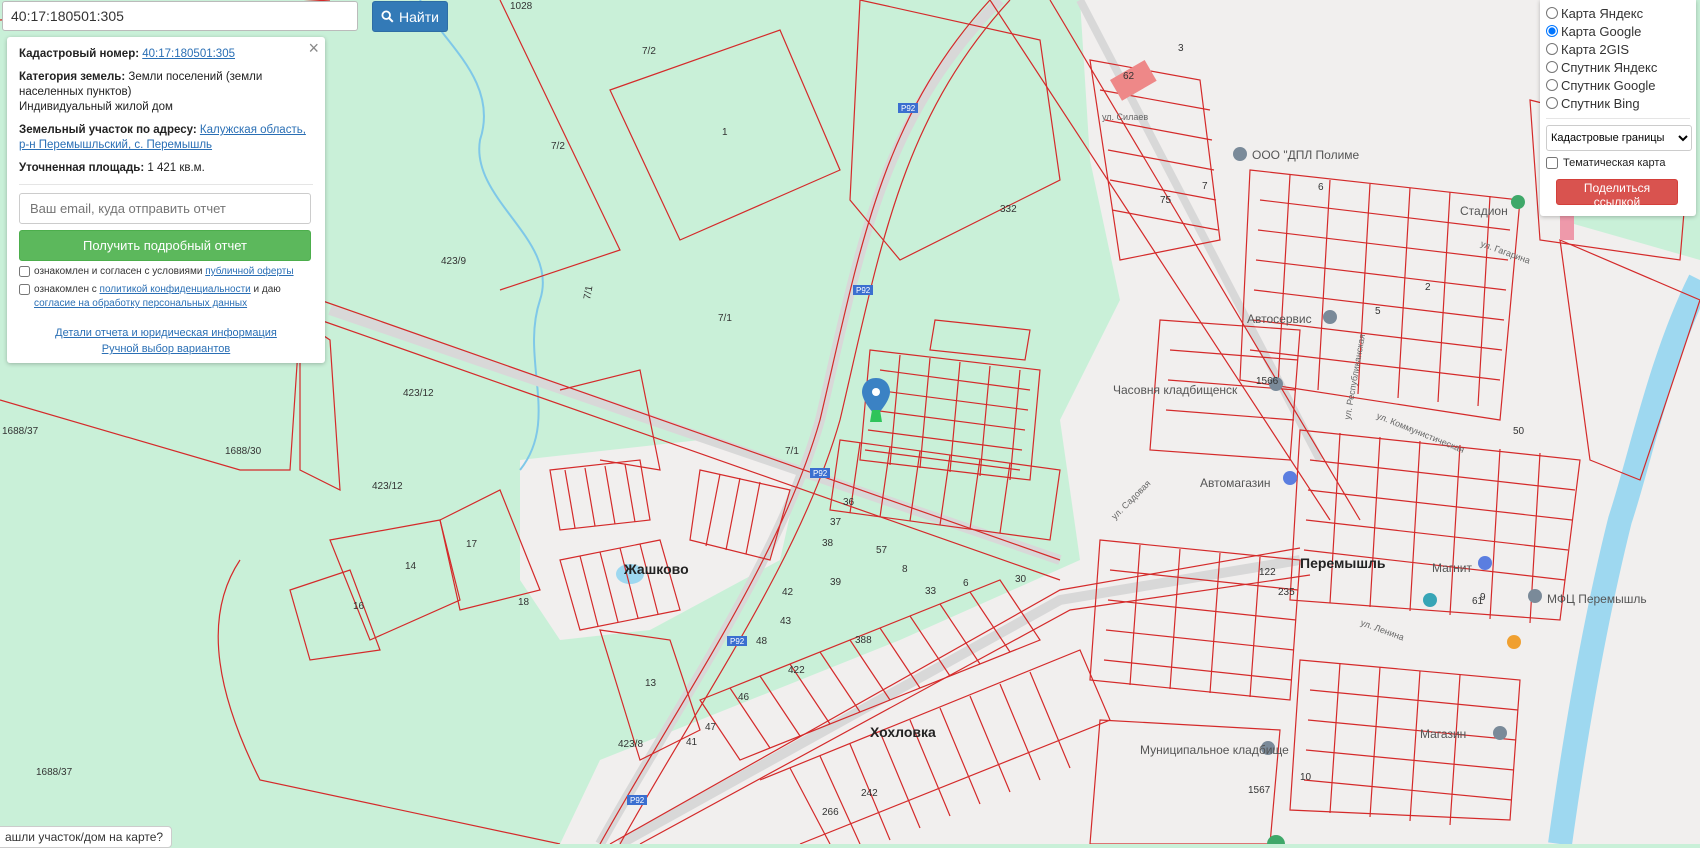 The height and width of the screenshot is (848, 1700). What do you see at coordinates (313, 48) in the screenshot?
I see `close-icon: ×` at bounding box center [313, 48].